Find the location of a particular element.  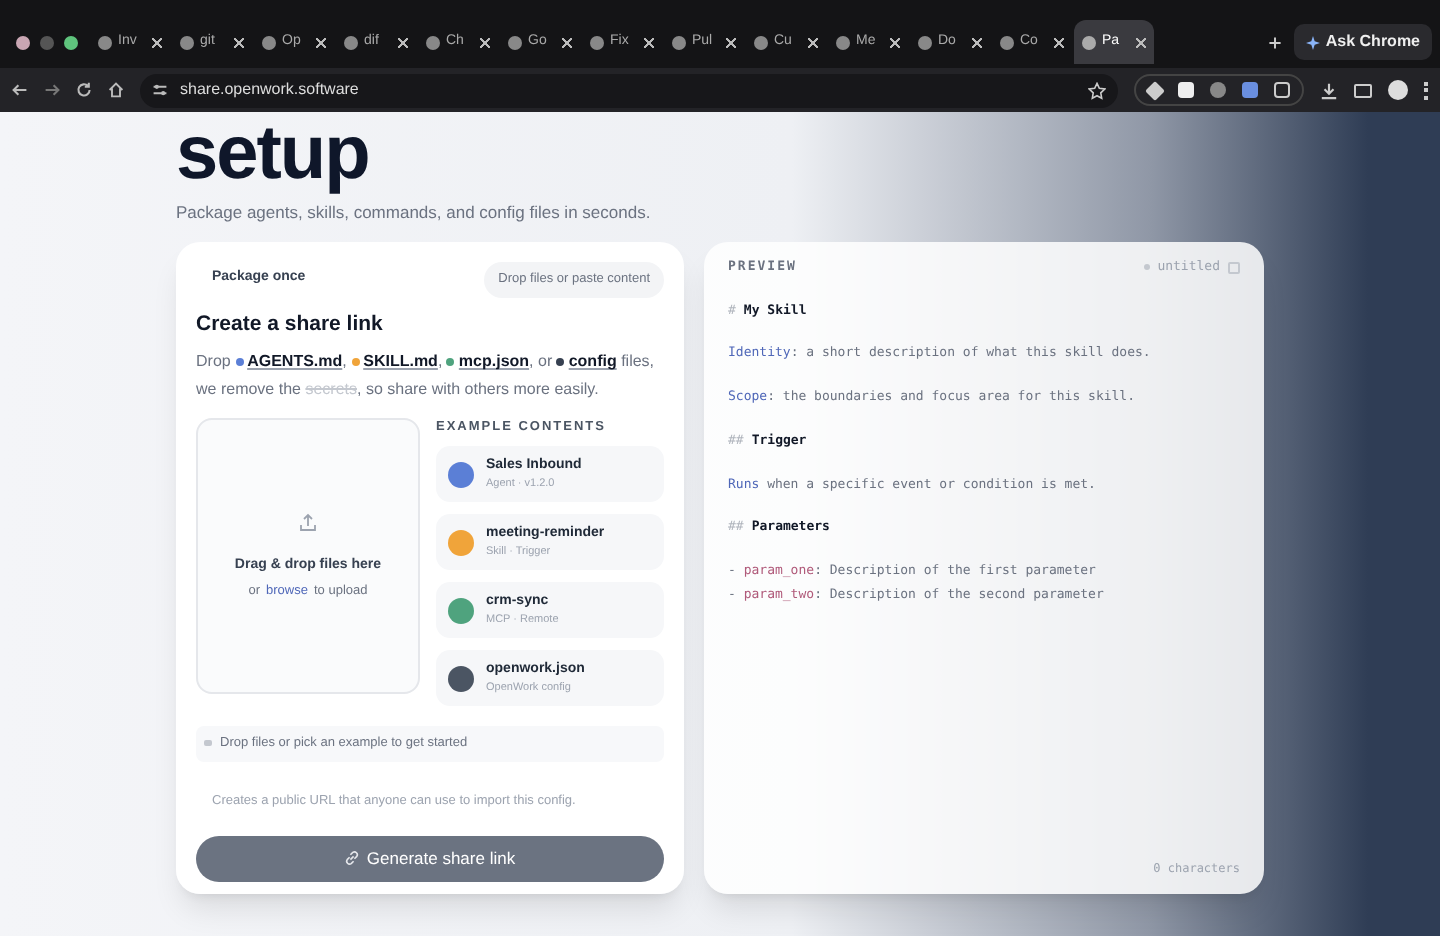

page-subtitle: Package agents, skills, commands, and config files in seconds. is located at coordinates (414, 213).